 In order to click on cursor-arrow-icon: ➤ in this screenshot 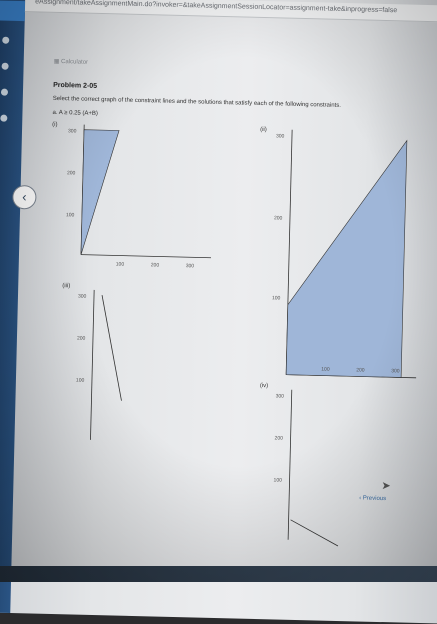, I will do `click(386, 486)`.